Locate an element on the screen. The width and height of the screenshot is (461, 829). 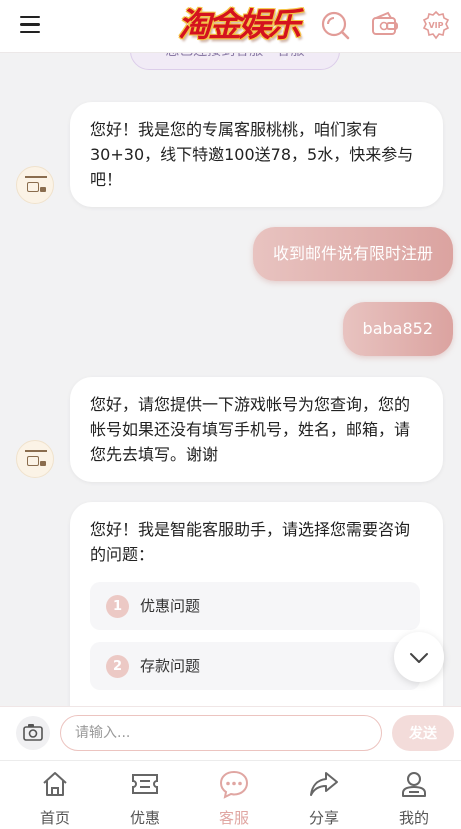
tab-label: 我的 is located at coordinates (413, 818).